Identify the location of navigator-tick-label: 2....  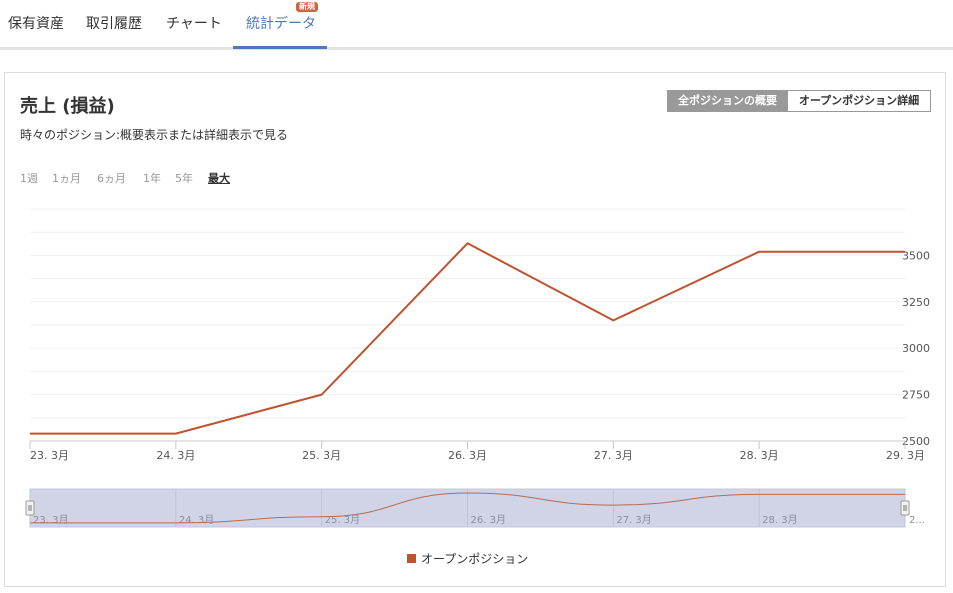
(917, 520).